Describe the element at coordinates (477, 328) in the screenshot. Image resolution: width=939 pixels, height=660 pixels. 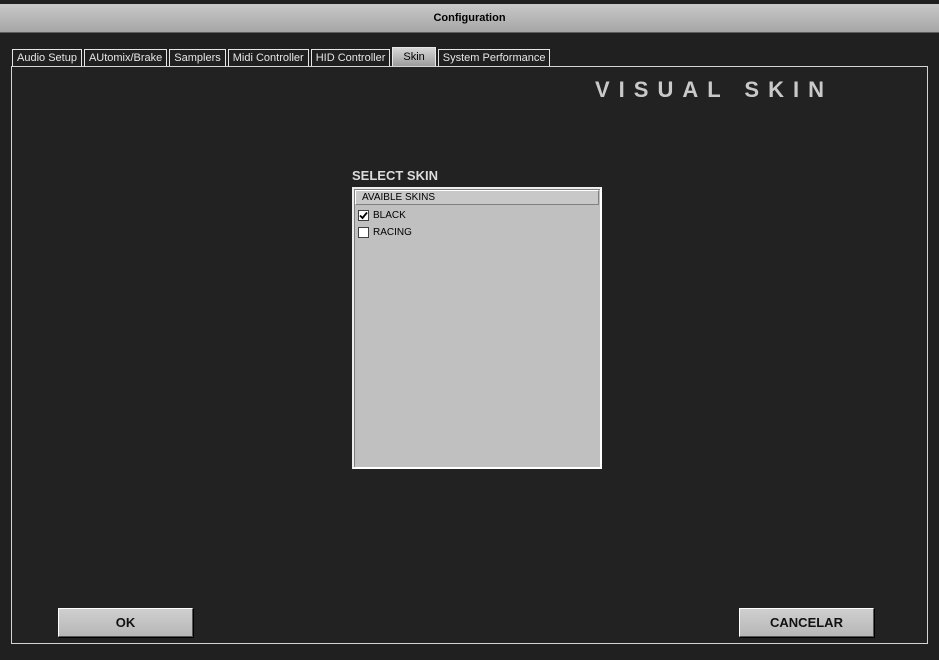
I see `skin-list: AVAIBLE SKINS BLACK RACING` at that location.